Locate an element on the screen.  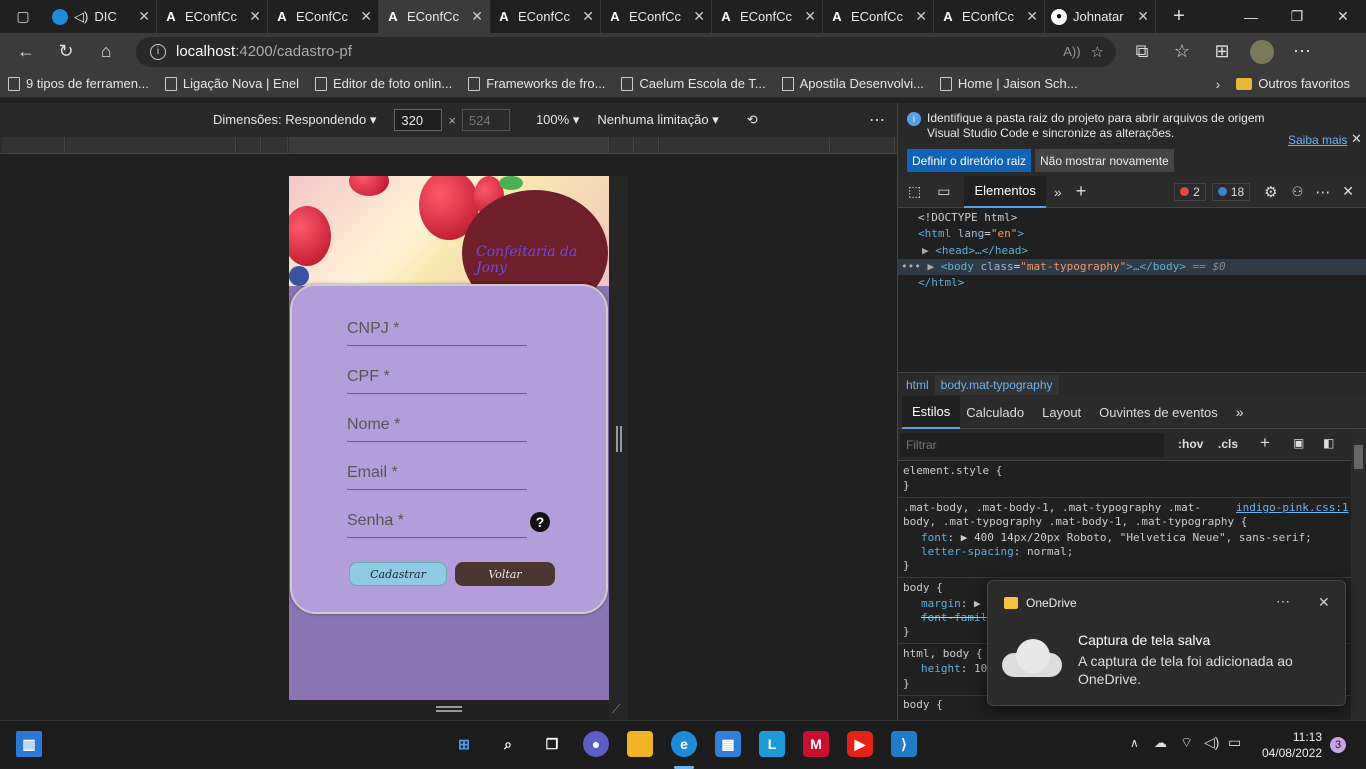
issues-badge: 18 is located at coordinates (1231, 191).